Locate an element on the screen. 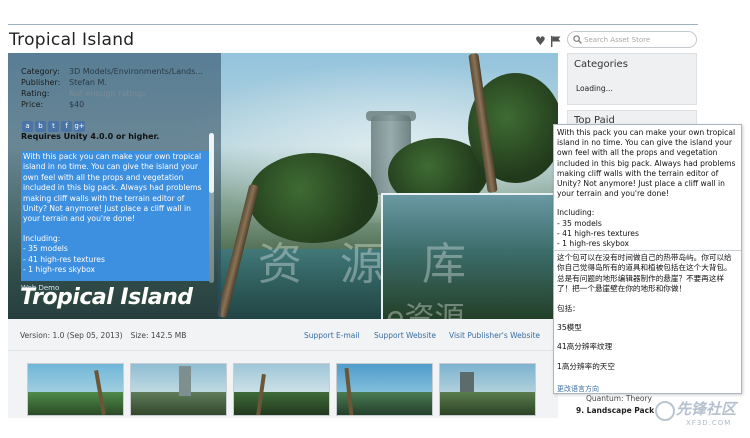  including-label: Including: is located at coordinates (42, 238).